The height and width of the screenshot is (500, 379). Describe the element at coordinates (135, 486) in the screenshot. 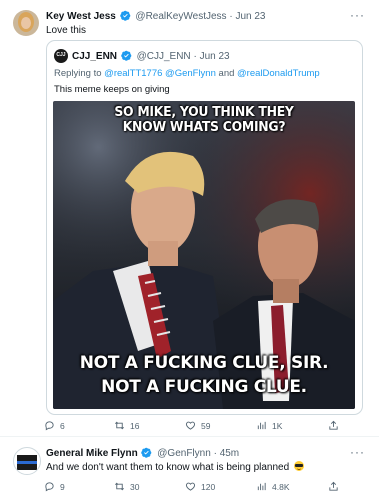

I see `retweet-count: 30` at that location.